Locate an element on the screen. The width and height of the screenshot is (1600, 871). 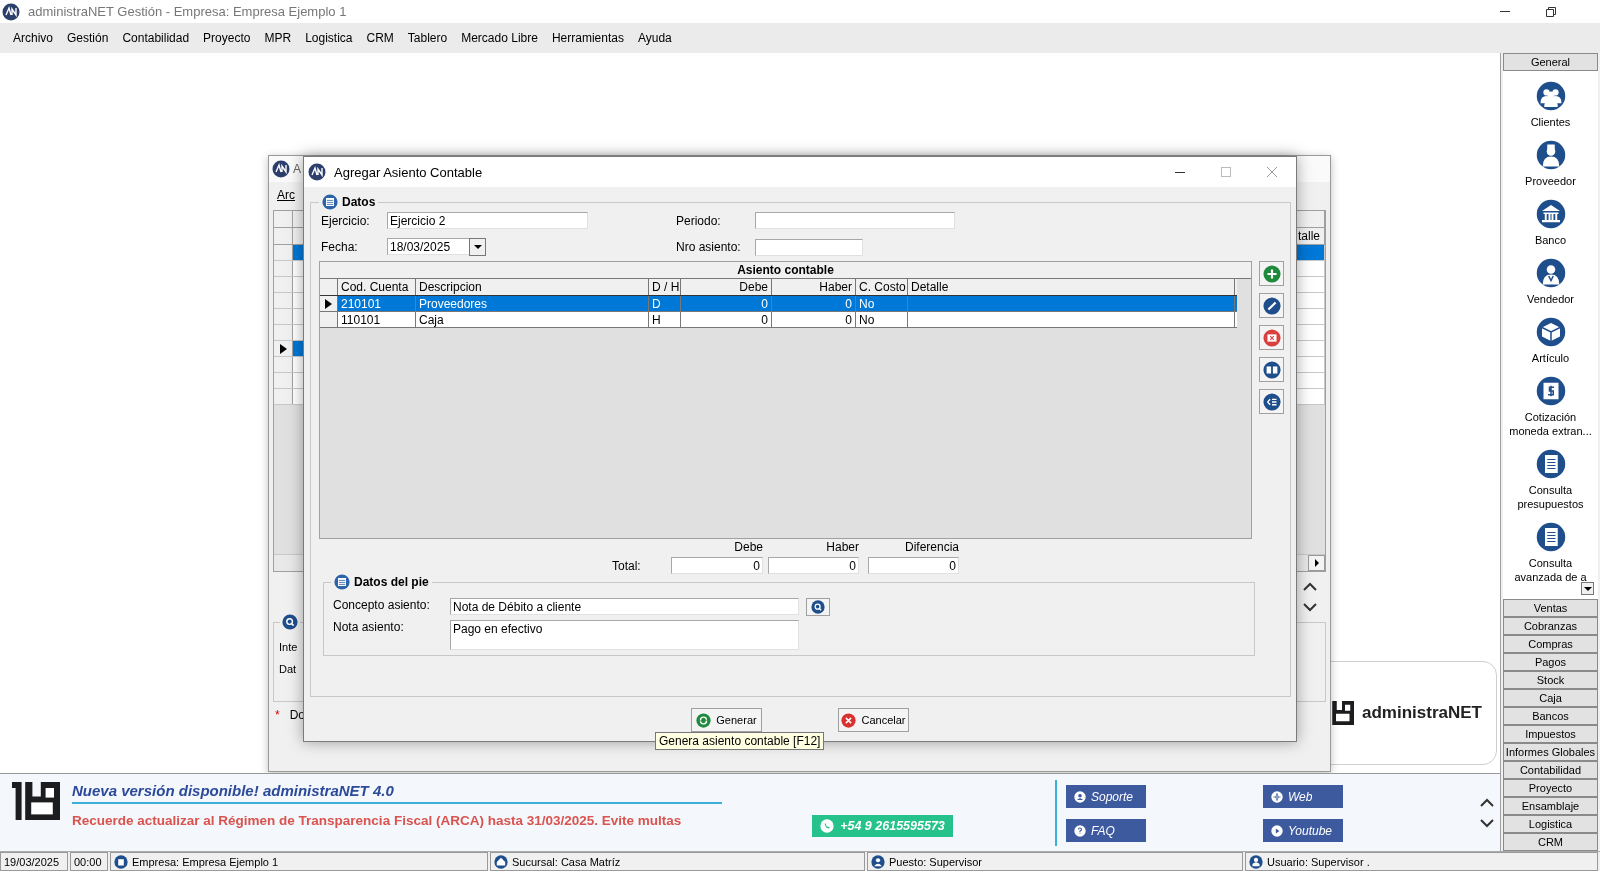
sidebar-item: Proveedor is located at coordinates (1550, 165).